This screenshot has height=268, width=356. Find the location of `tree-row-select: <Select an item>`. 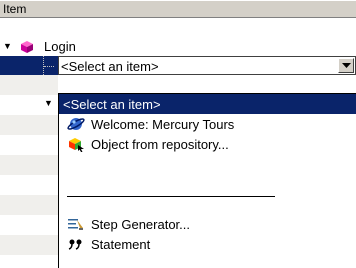

tree-row-select: <Select an item> is located at coordinates (178, 65).